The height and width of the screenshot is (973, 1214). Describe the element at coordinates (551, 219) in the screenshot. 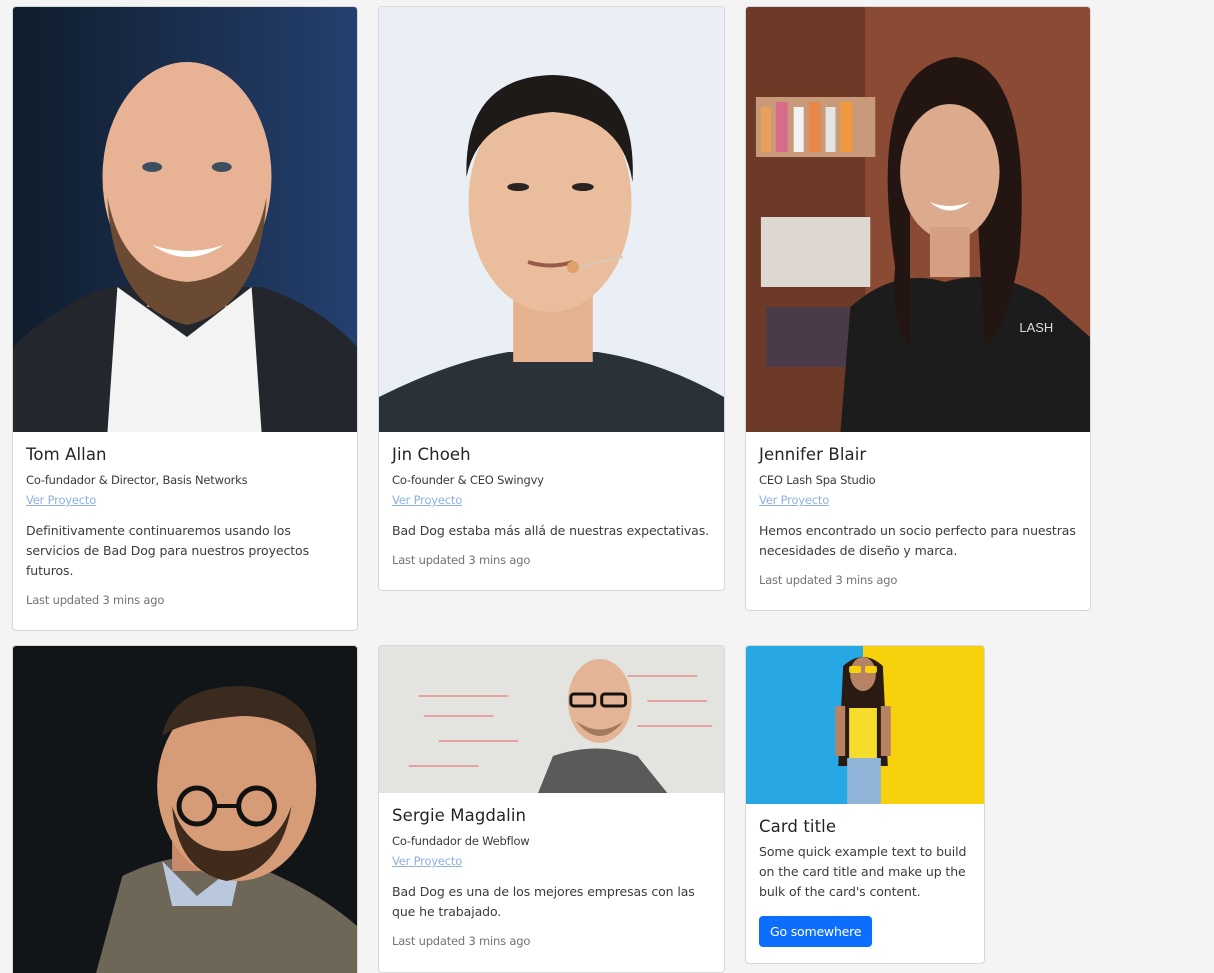

I see `photo-jin-choeh` at that location.